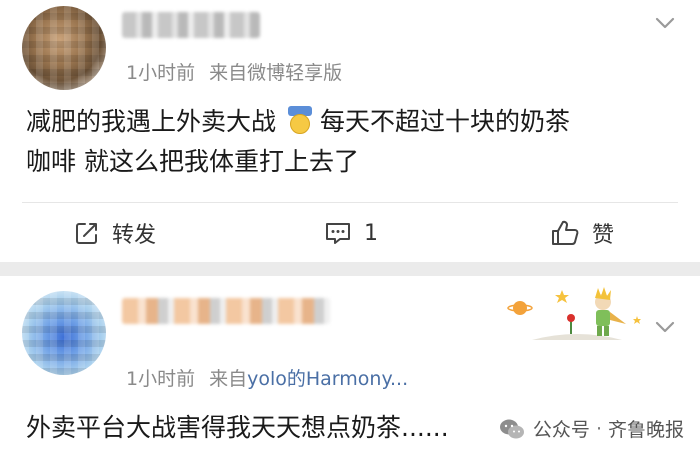  What do you see at coordinates (134, 235) in the screenshot?
I see `repost-label: 转发` at bounding box center [134, 235].